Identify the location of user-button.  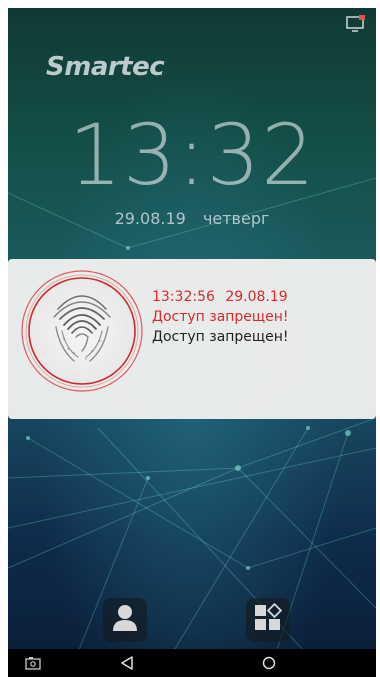
(125, 620).